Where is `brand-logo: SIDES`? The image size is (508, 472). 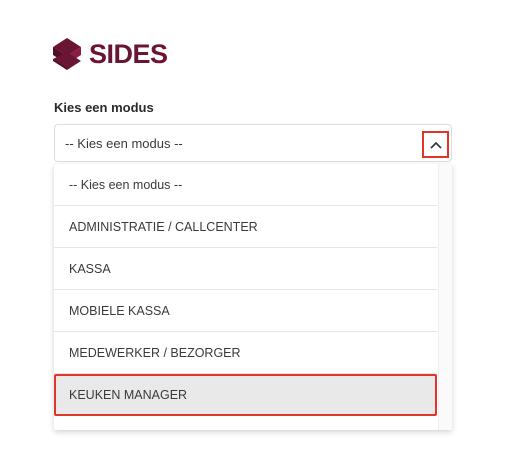 brand-logo: SIDES is located at coordinates (110, 54).